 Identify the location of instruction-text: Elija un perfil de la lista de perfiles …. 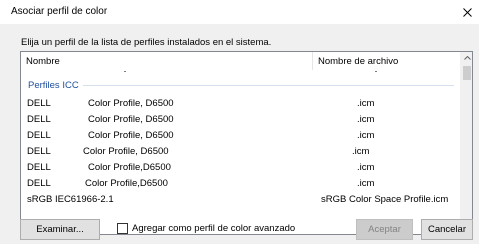
(146, 42).